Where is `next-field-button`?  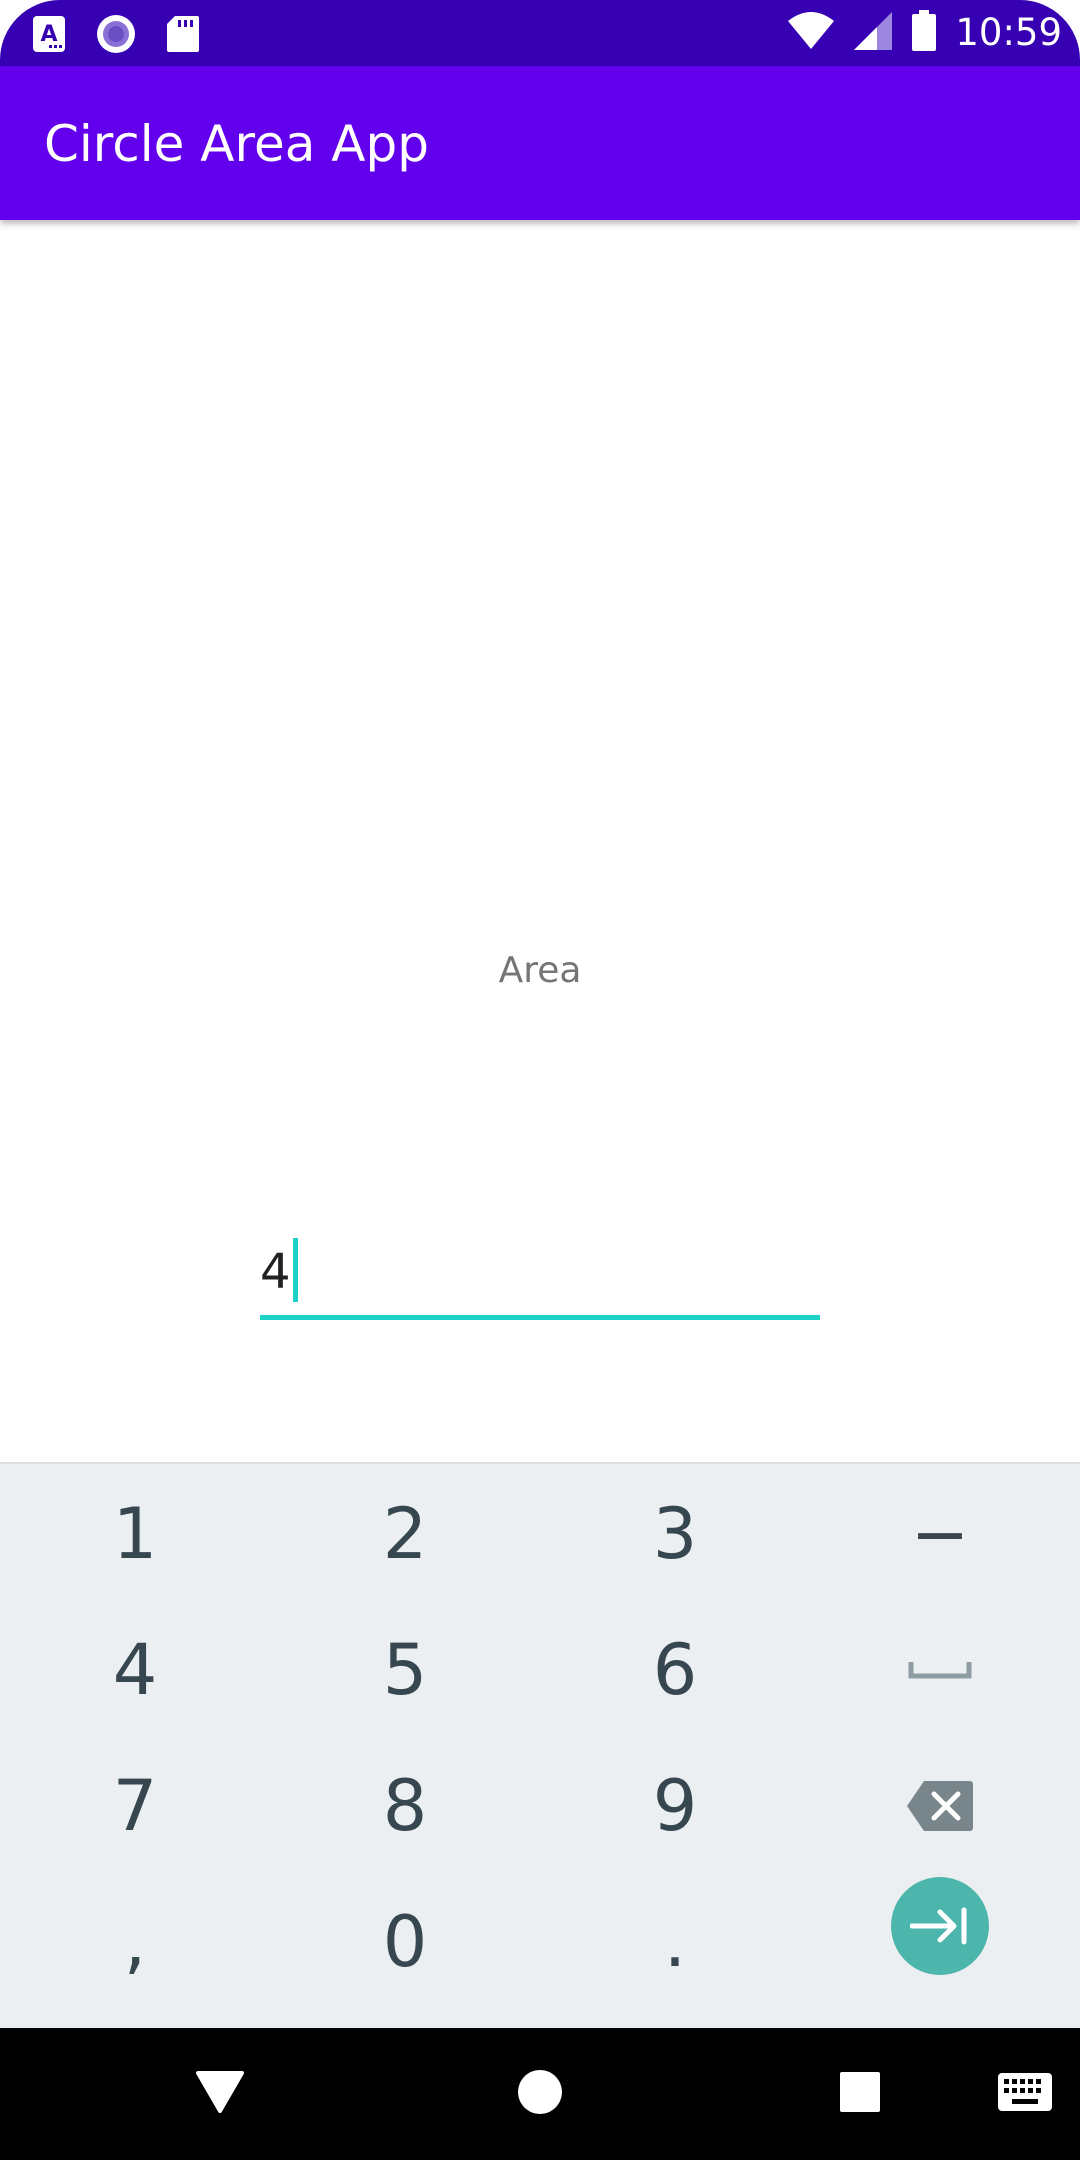 next-field-button is located at coordinates (940, 1926).